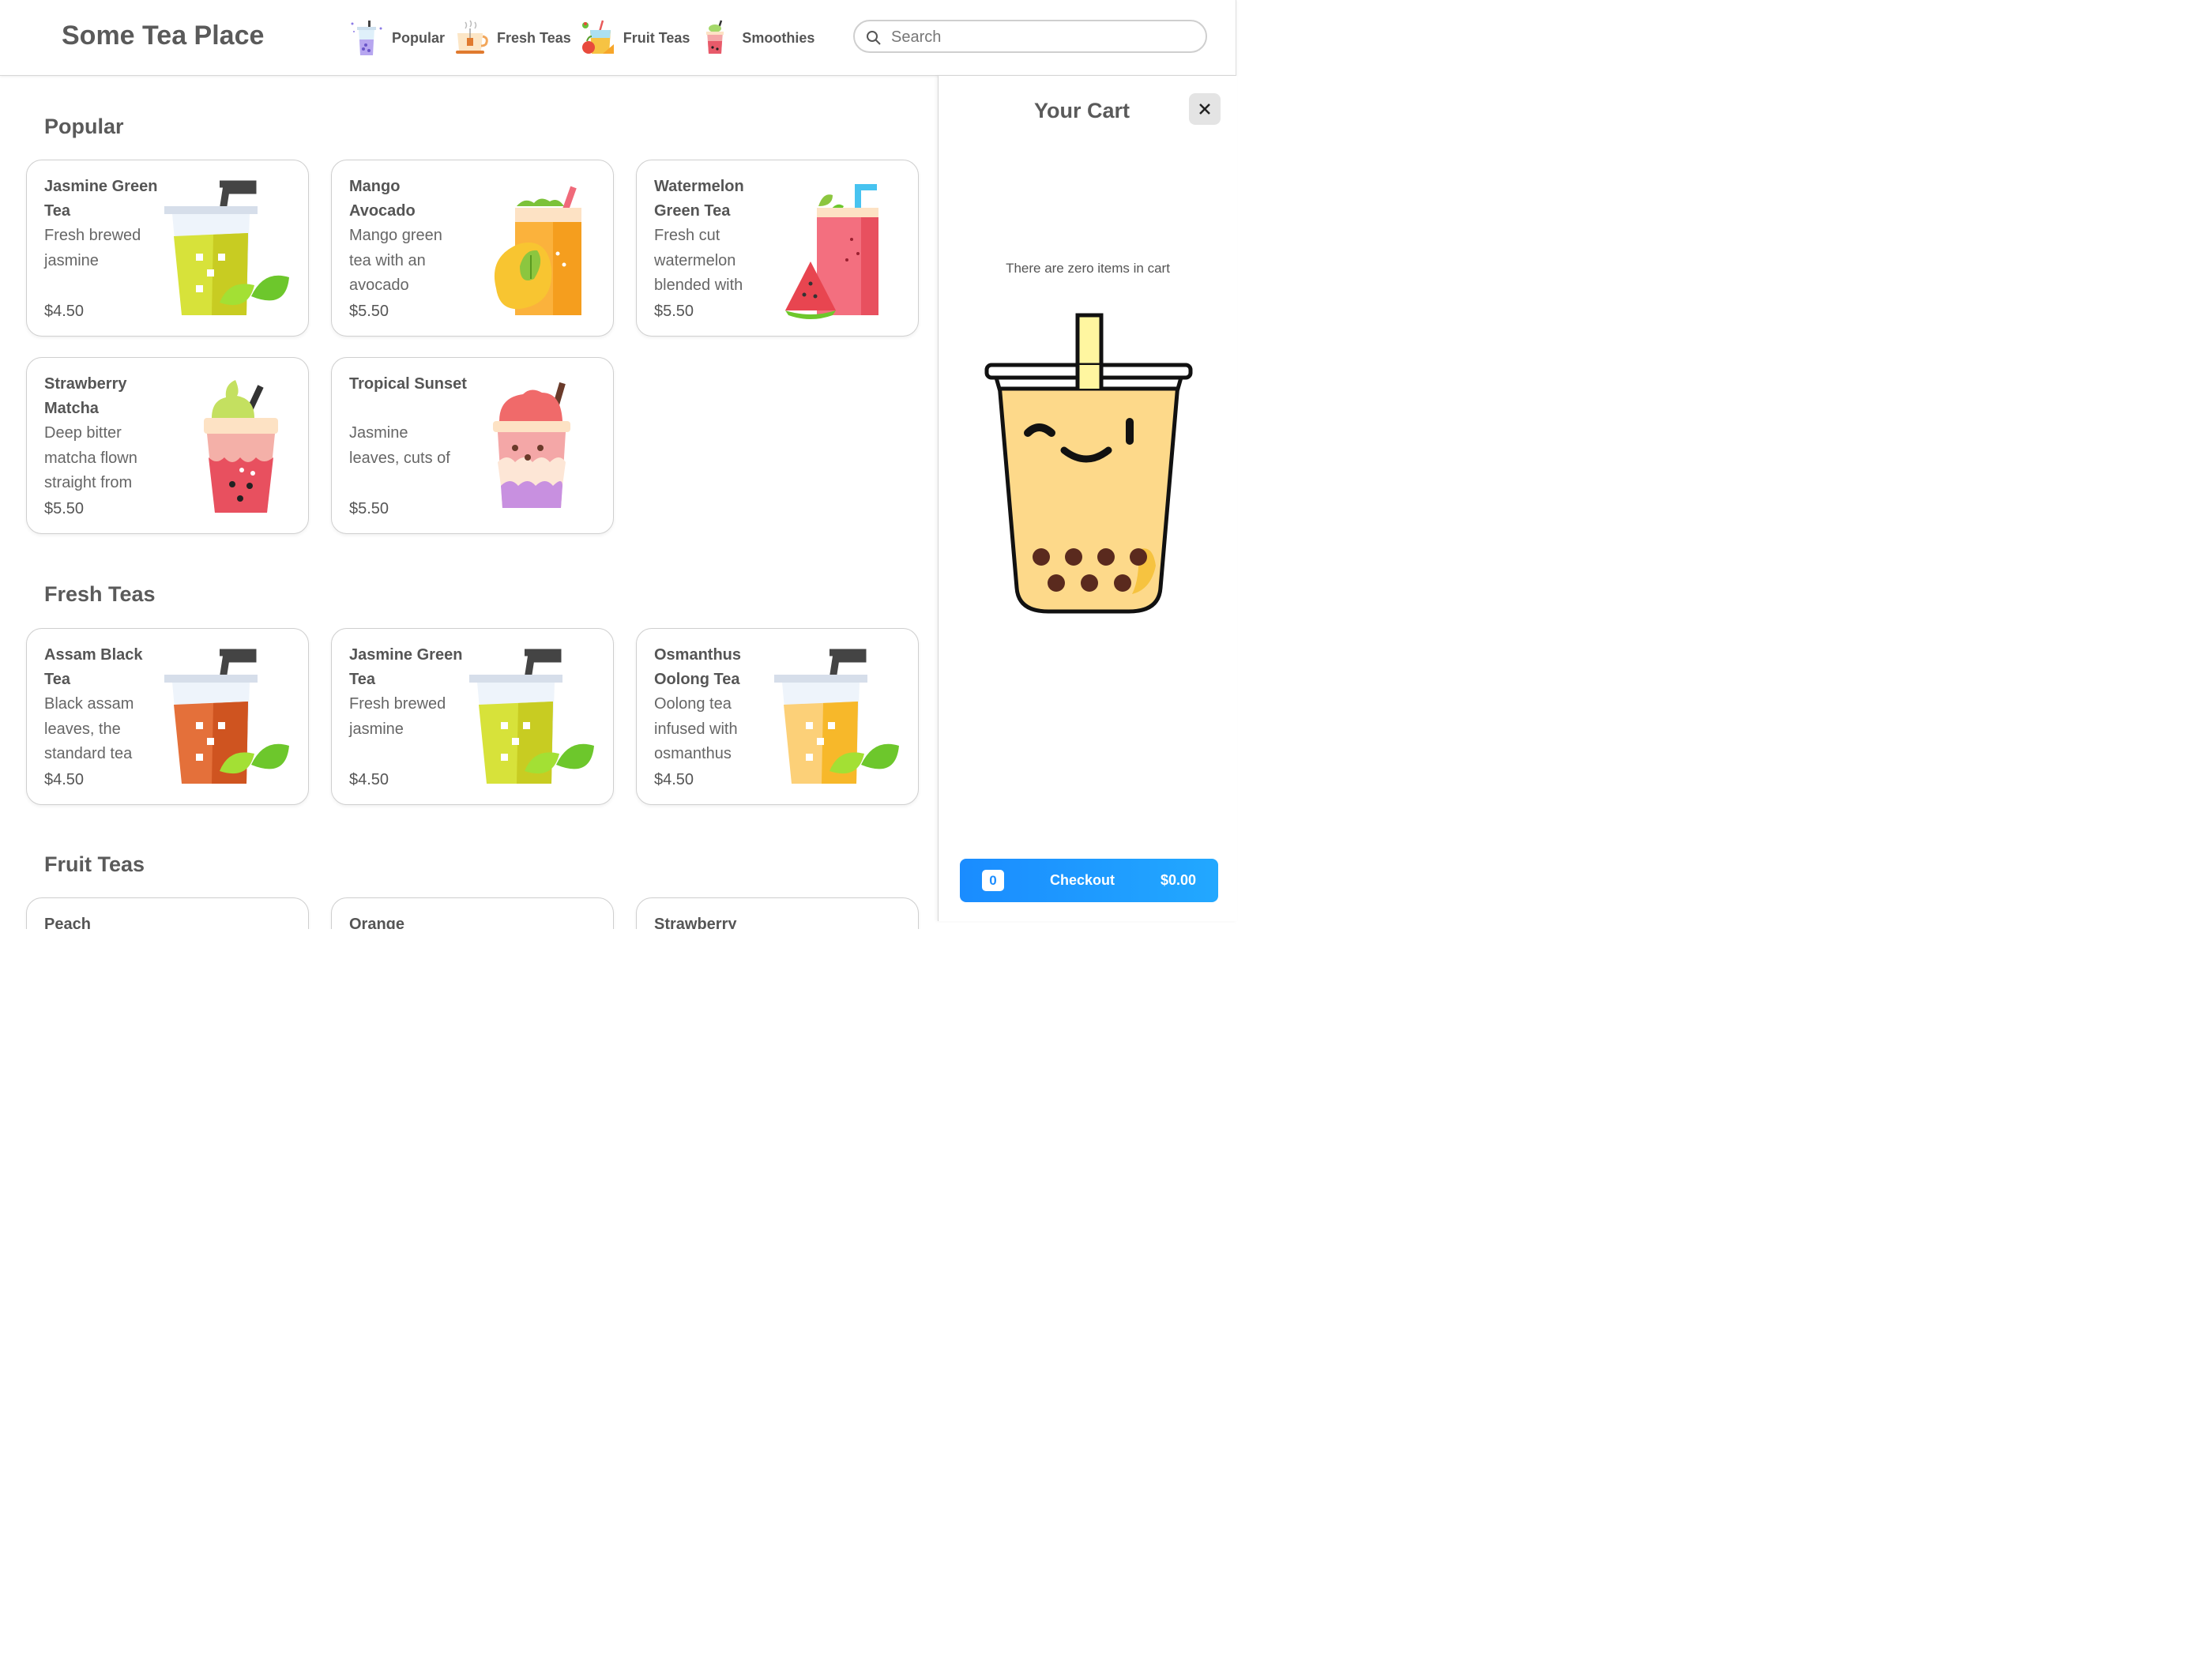 This screenshot has width=2212, height=1659. I want to click on nav-label: Smoothies, so click(779, 37).